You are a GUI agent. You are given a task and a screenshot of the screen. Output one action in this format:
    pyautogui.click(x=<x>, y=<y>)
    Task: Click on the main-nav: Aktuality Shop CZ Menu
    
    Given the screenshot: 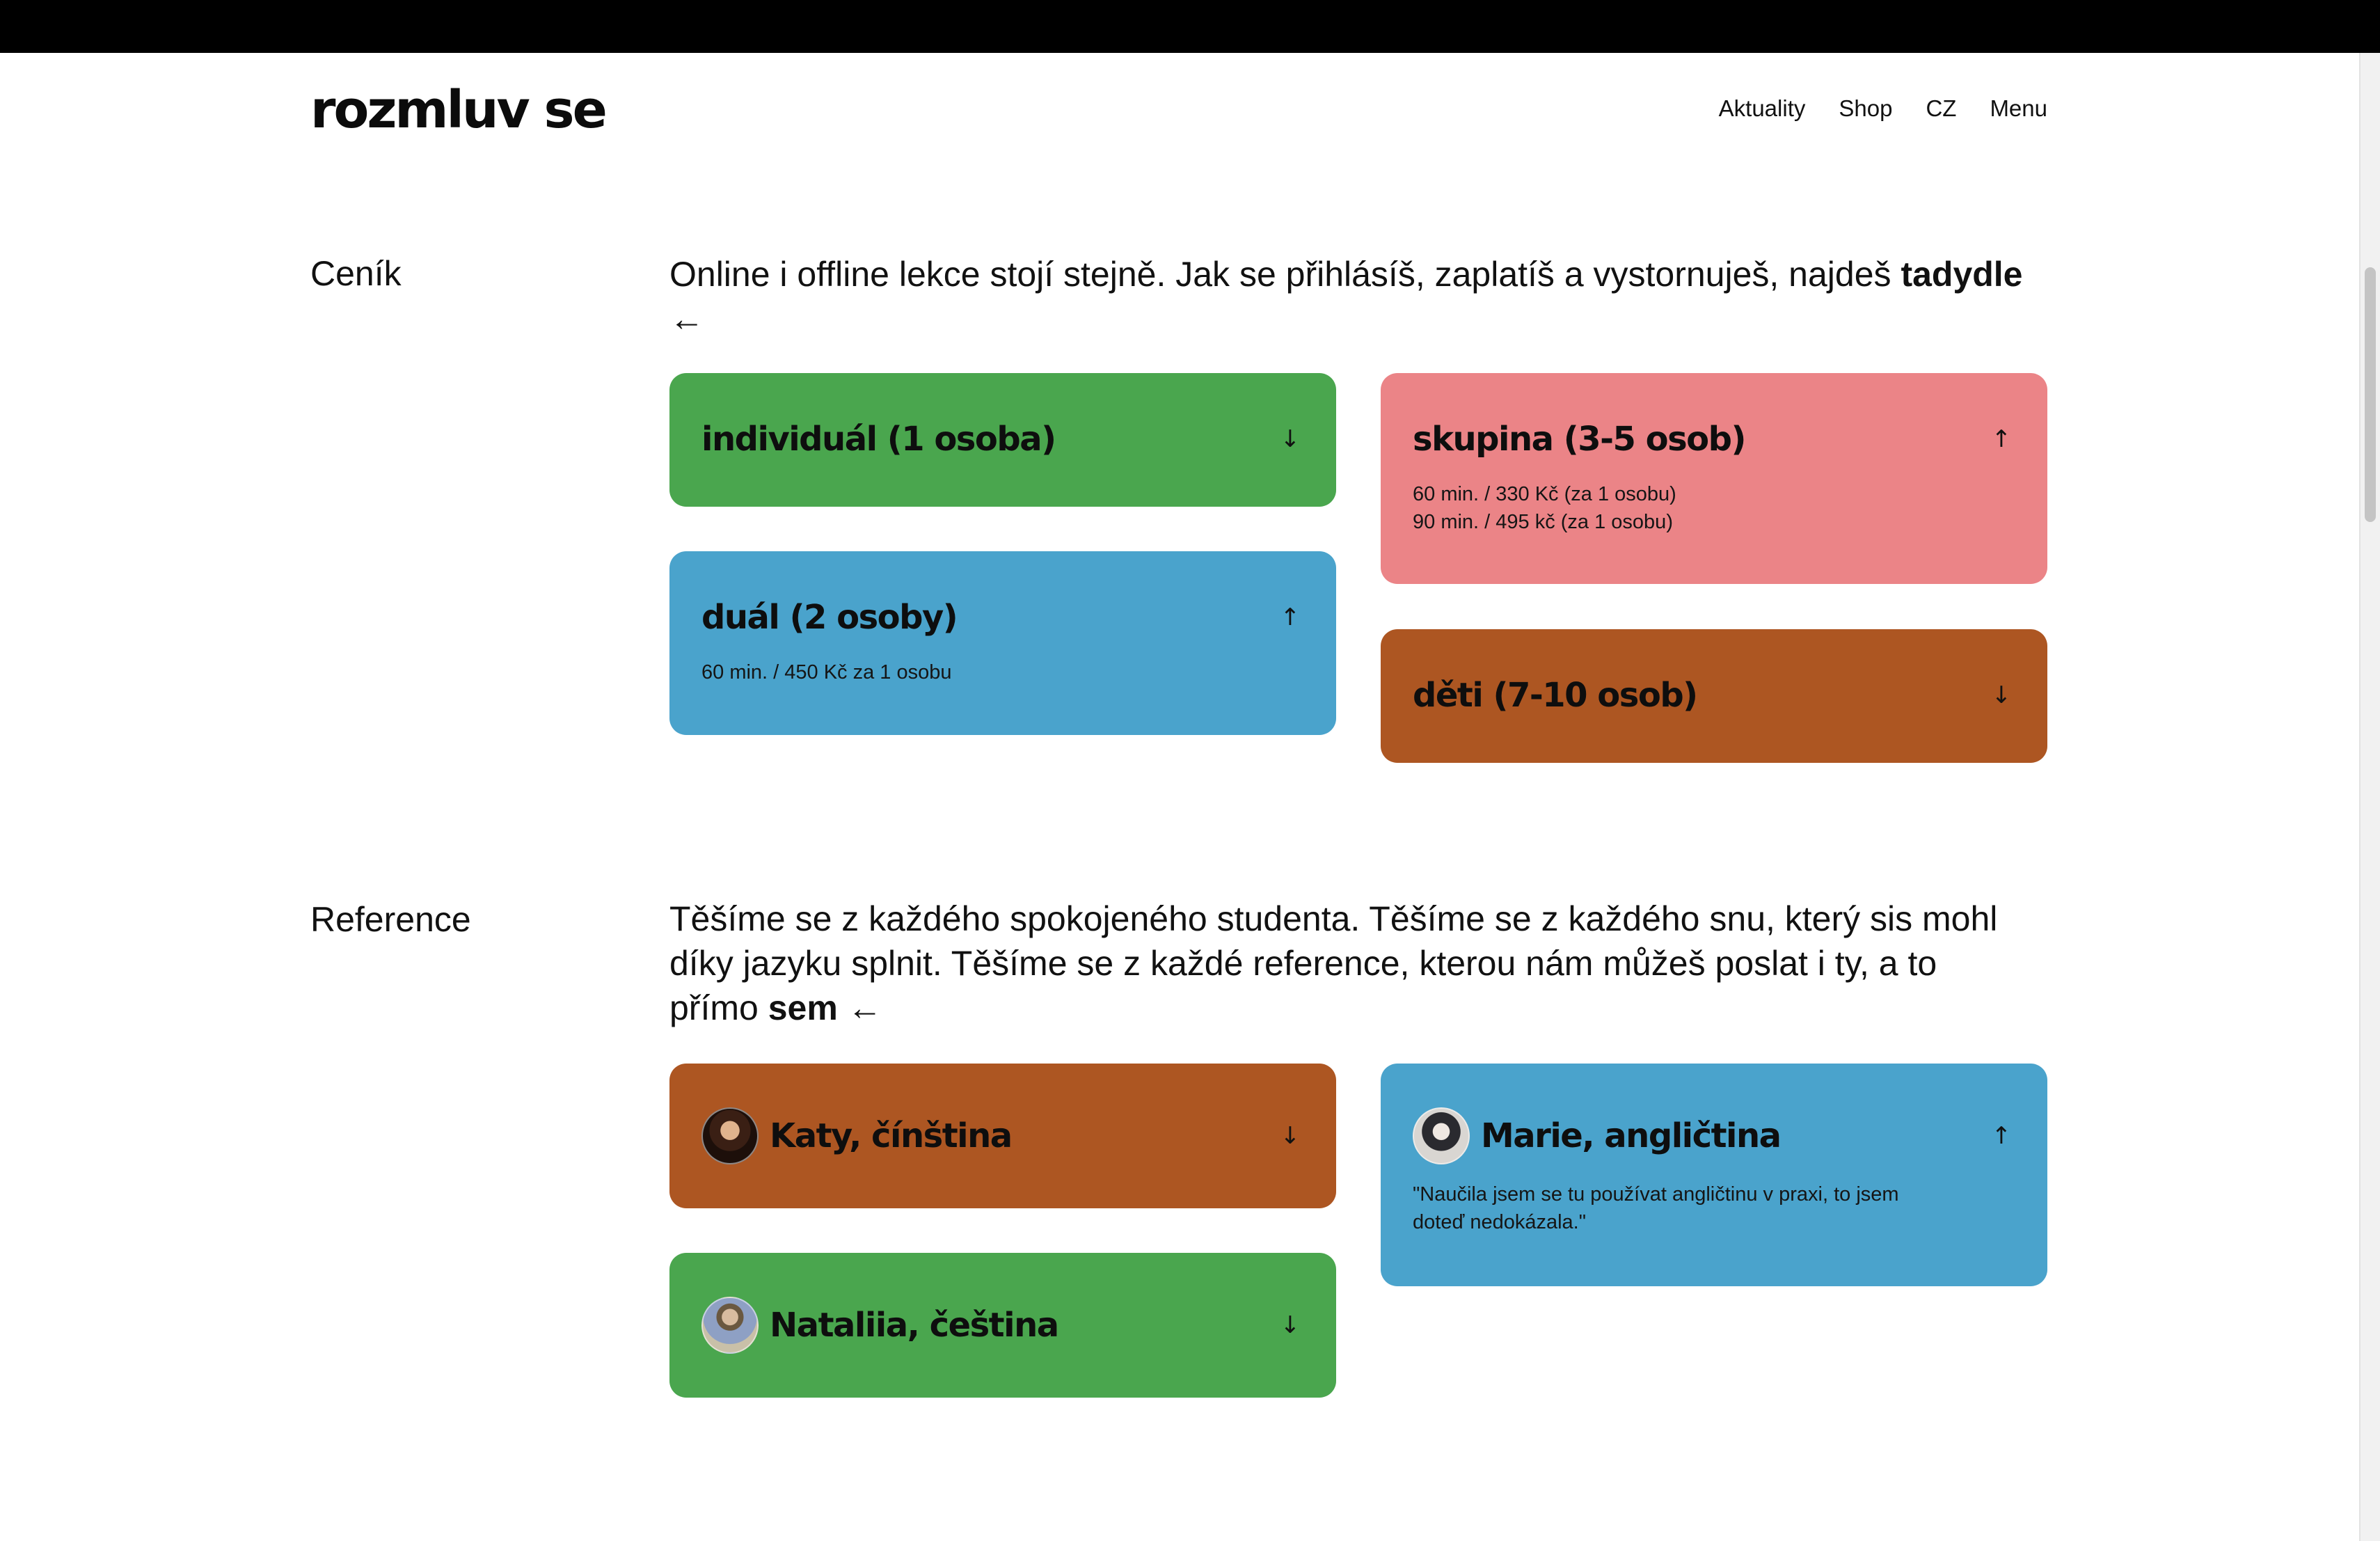 What is the action you would take?
    pyautogui.click(x=1883, y=108)
    